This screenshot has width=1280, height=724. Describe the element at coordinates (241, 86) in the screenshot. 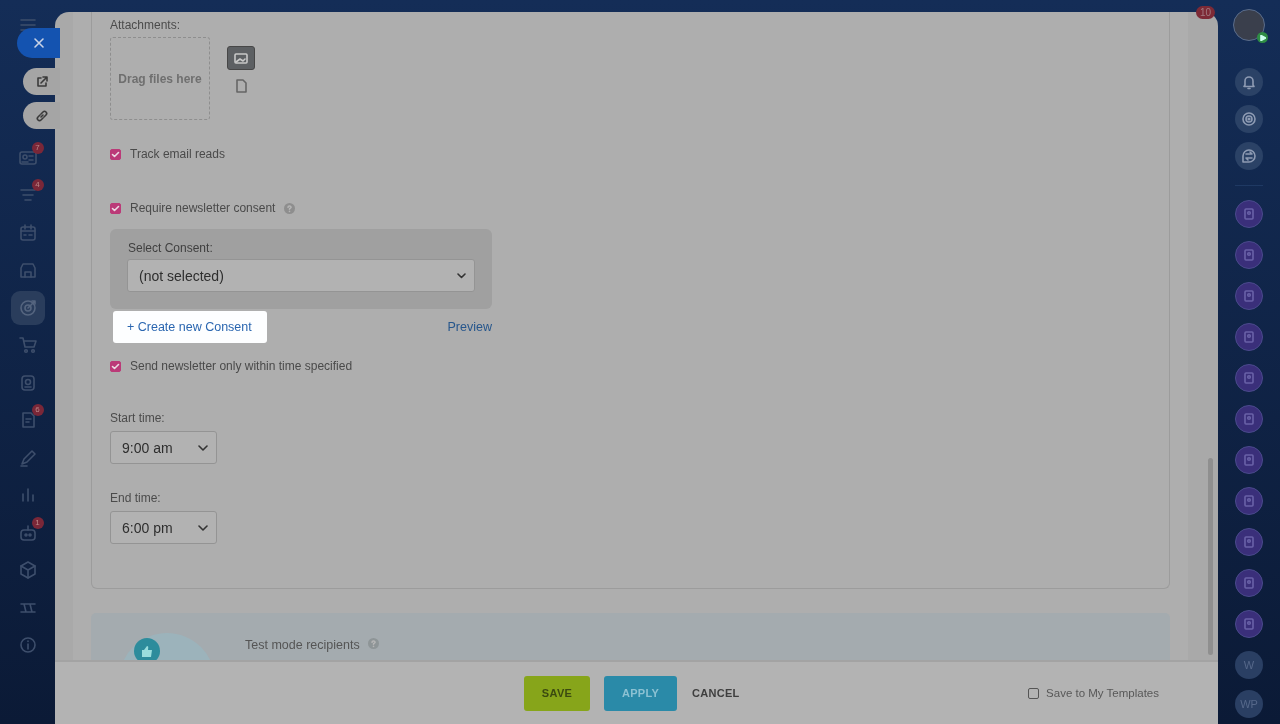

I see `file-icon` at that location.